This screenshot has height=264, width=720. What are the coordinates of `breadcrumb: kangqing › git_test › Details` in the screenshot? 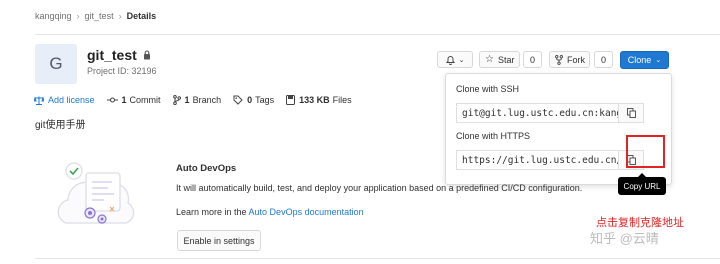 It's located at (95, 16).